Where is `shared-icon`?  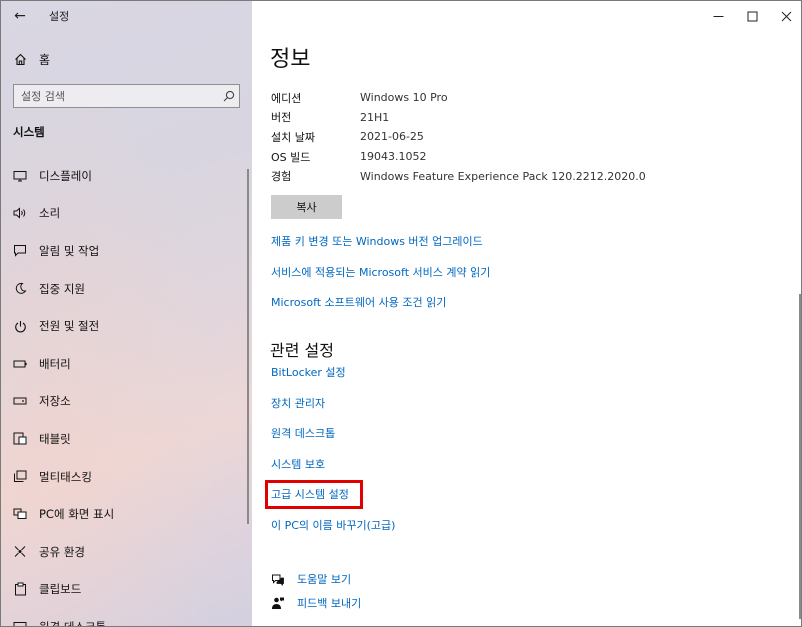 shared-icon is located at coordinates (20, 551).